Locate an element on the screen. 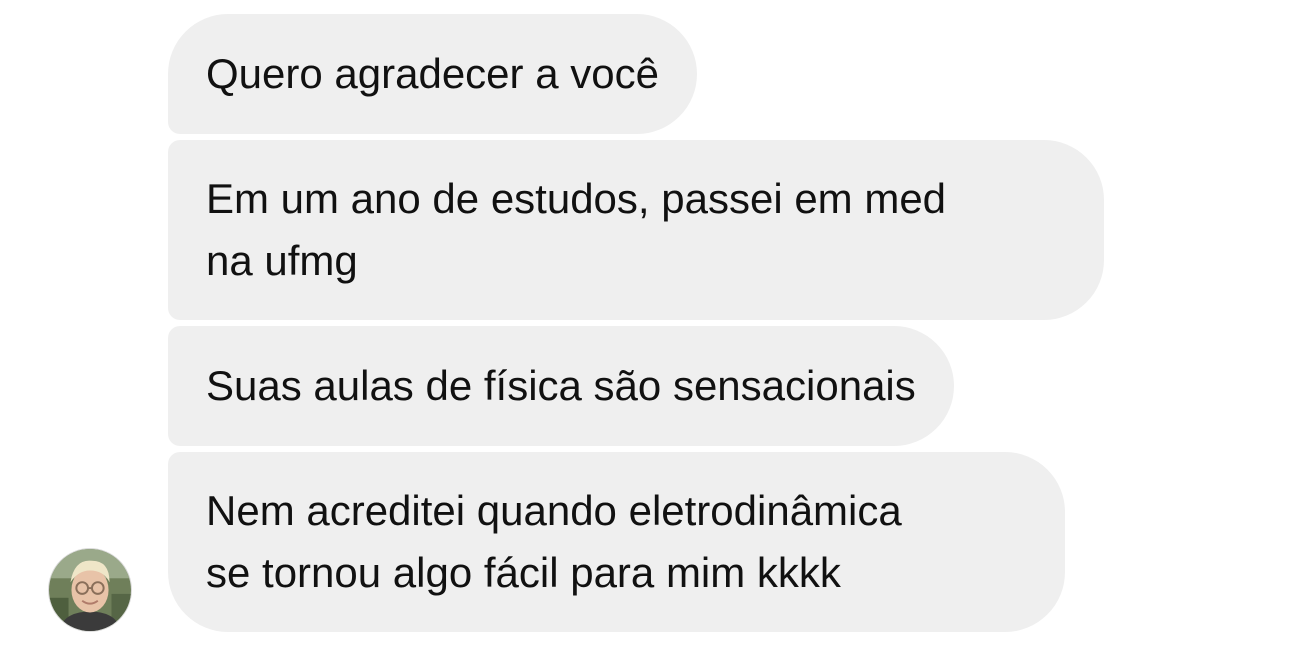  avatar-photo-icon is located at coordinates (90, 590).